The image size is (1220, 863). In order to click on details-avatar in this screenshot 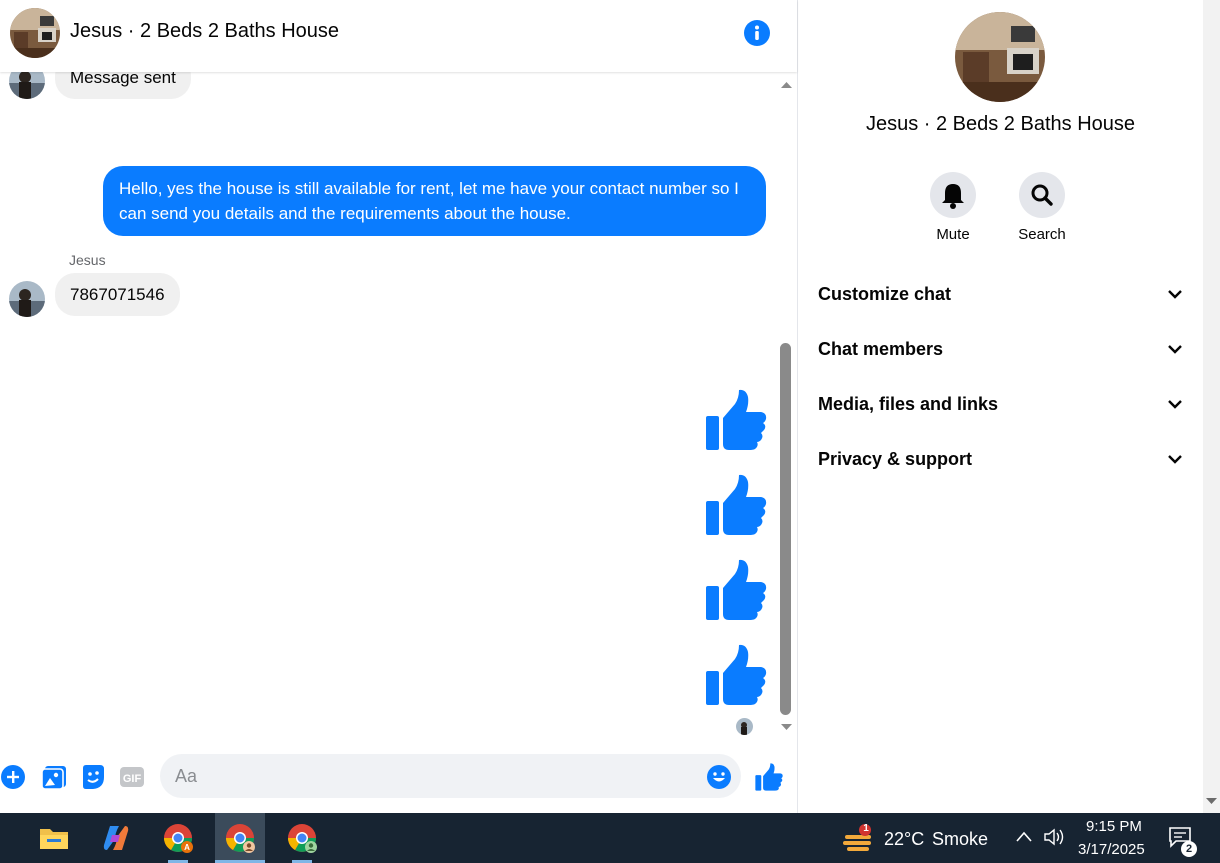, I will do `click(1000, 57)`.